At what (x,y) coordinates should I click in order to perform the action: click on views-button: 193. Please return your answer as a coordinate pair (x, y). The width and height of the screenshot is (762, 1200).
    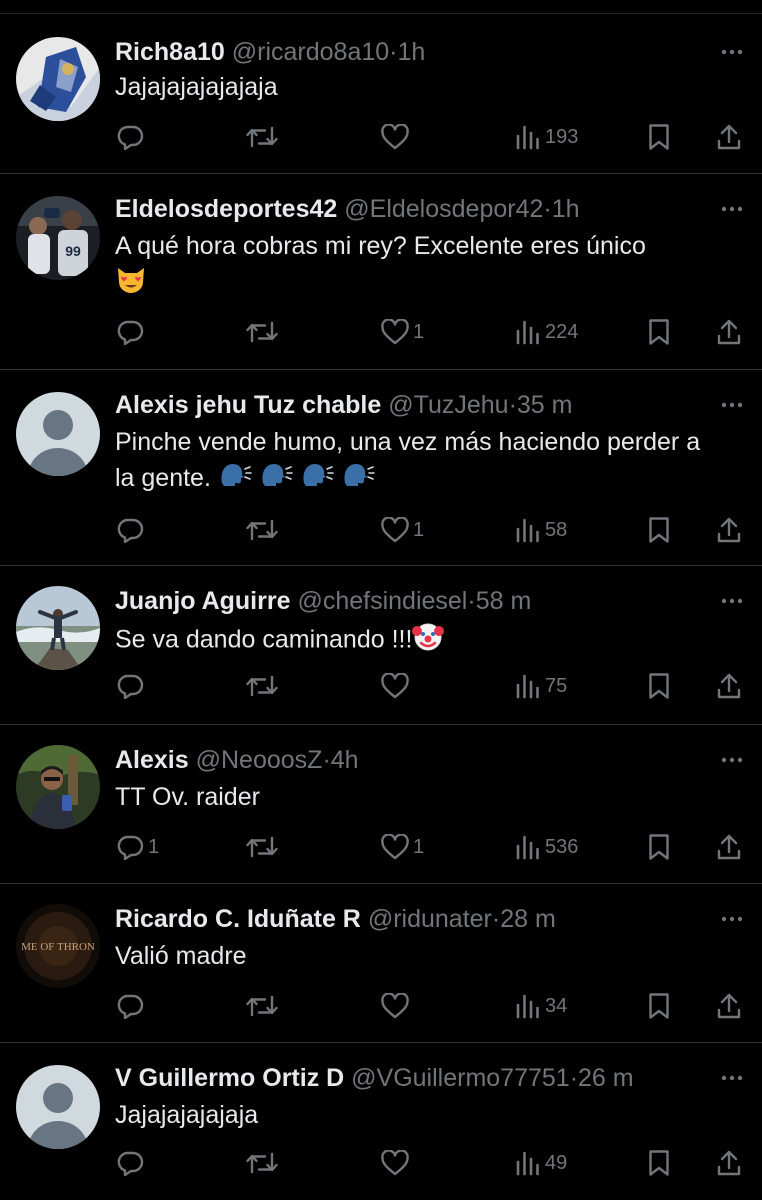
    Looking at the image, I should click on (546, 137).